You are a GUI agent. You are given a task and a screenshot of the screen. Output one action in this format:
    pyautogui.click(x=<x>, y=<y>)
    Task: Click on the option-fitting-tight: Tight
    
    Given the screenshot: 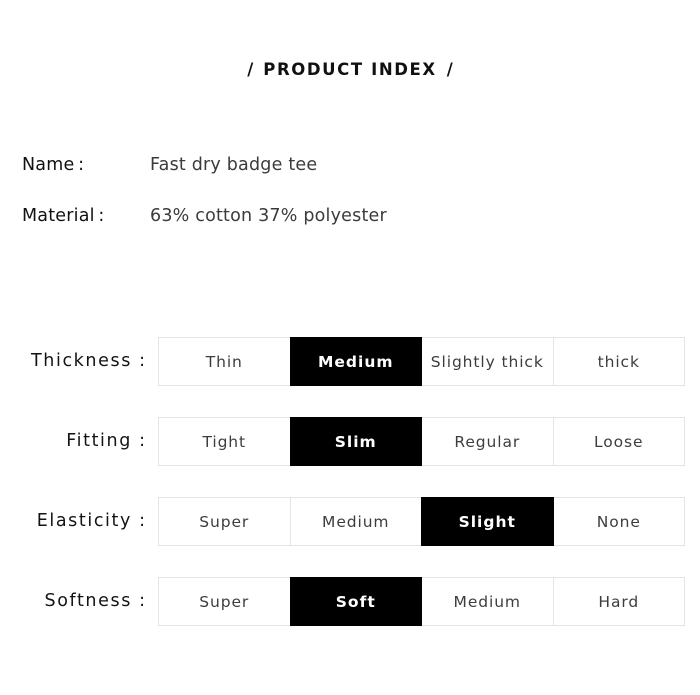 What is the action you would take?
    pyautogui.click(x=224, y=441)
    